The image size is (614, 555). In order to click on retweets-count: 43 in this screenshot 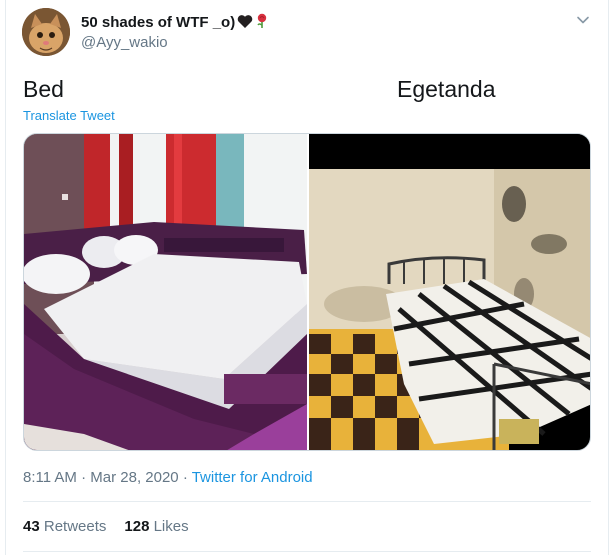, I will do `click(31, 526)`.